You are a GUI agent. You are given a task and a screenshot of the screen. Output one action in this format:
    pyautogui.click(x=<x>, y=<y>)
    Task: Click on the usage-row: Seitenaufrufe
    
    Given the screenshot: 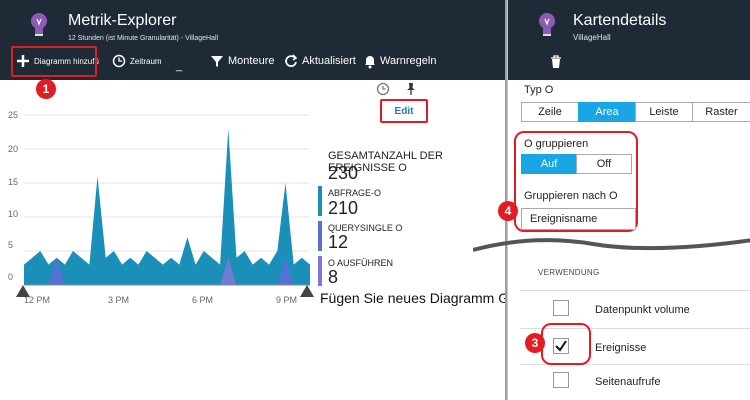 What is the action you would take?
    pyautogui.click(x=635, y=381)
    